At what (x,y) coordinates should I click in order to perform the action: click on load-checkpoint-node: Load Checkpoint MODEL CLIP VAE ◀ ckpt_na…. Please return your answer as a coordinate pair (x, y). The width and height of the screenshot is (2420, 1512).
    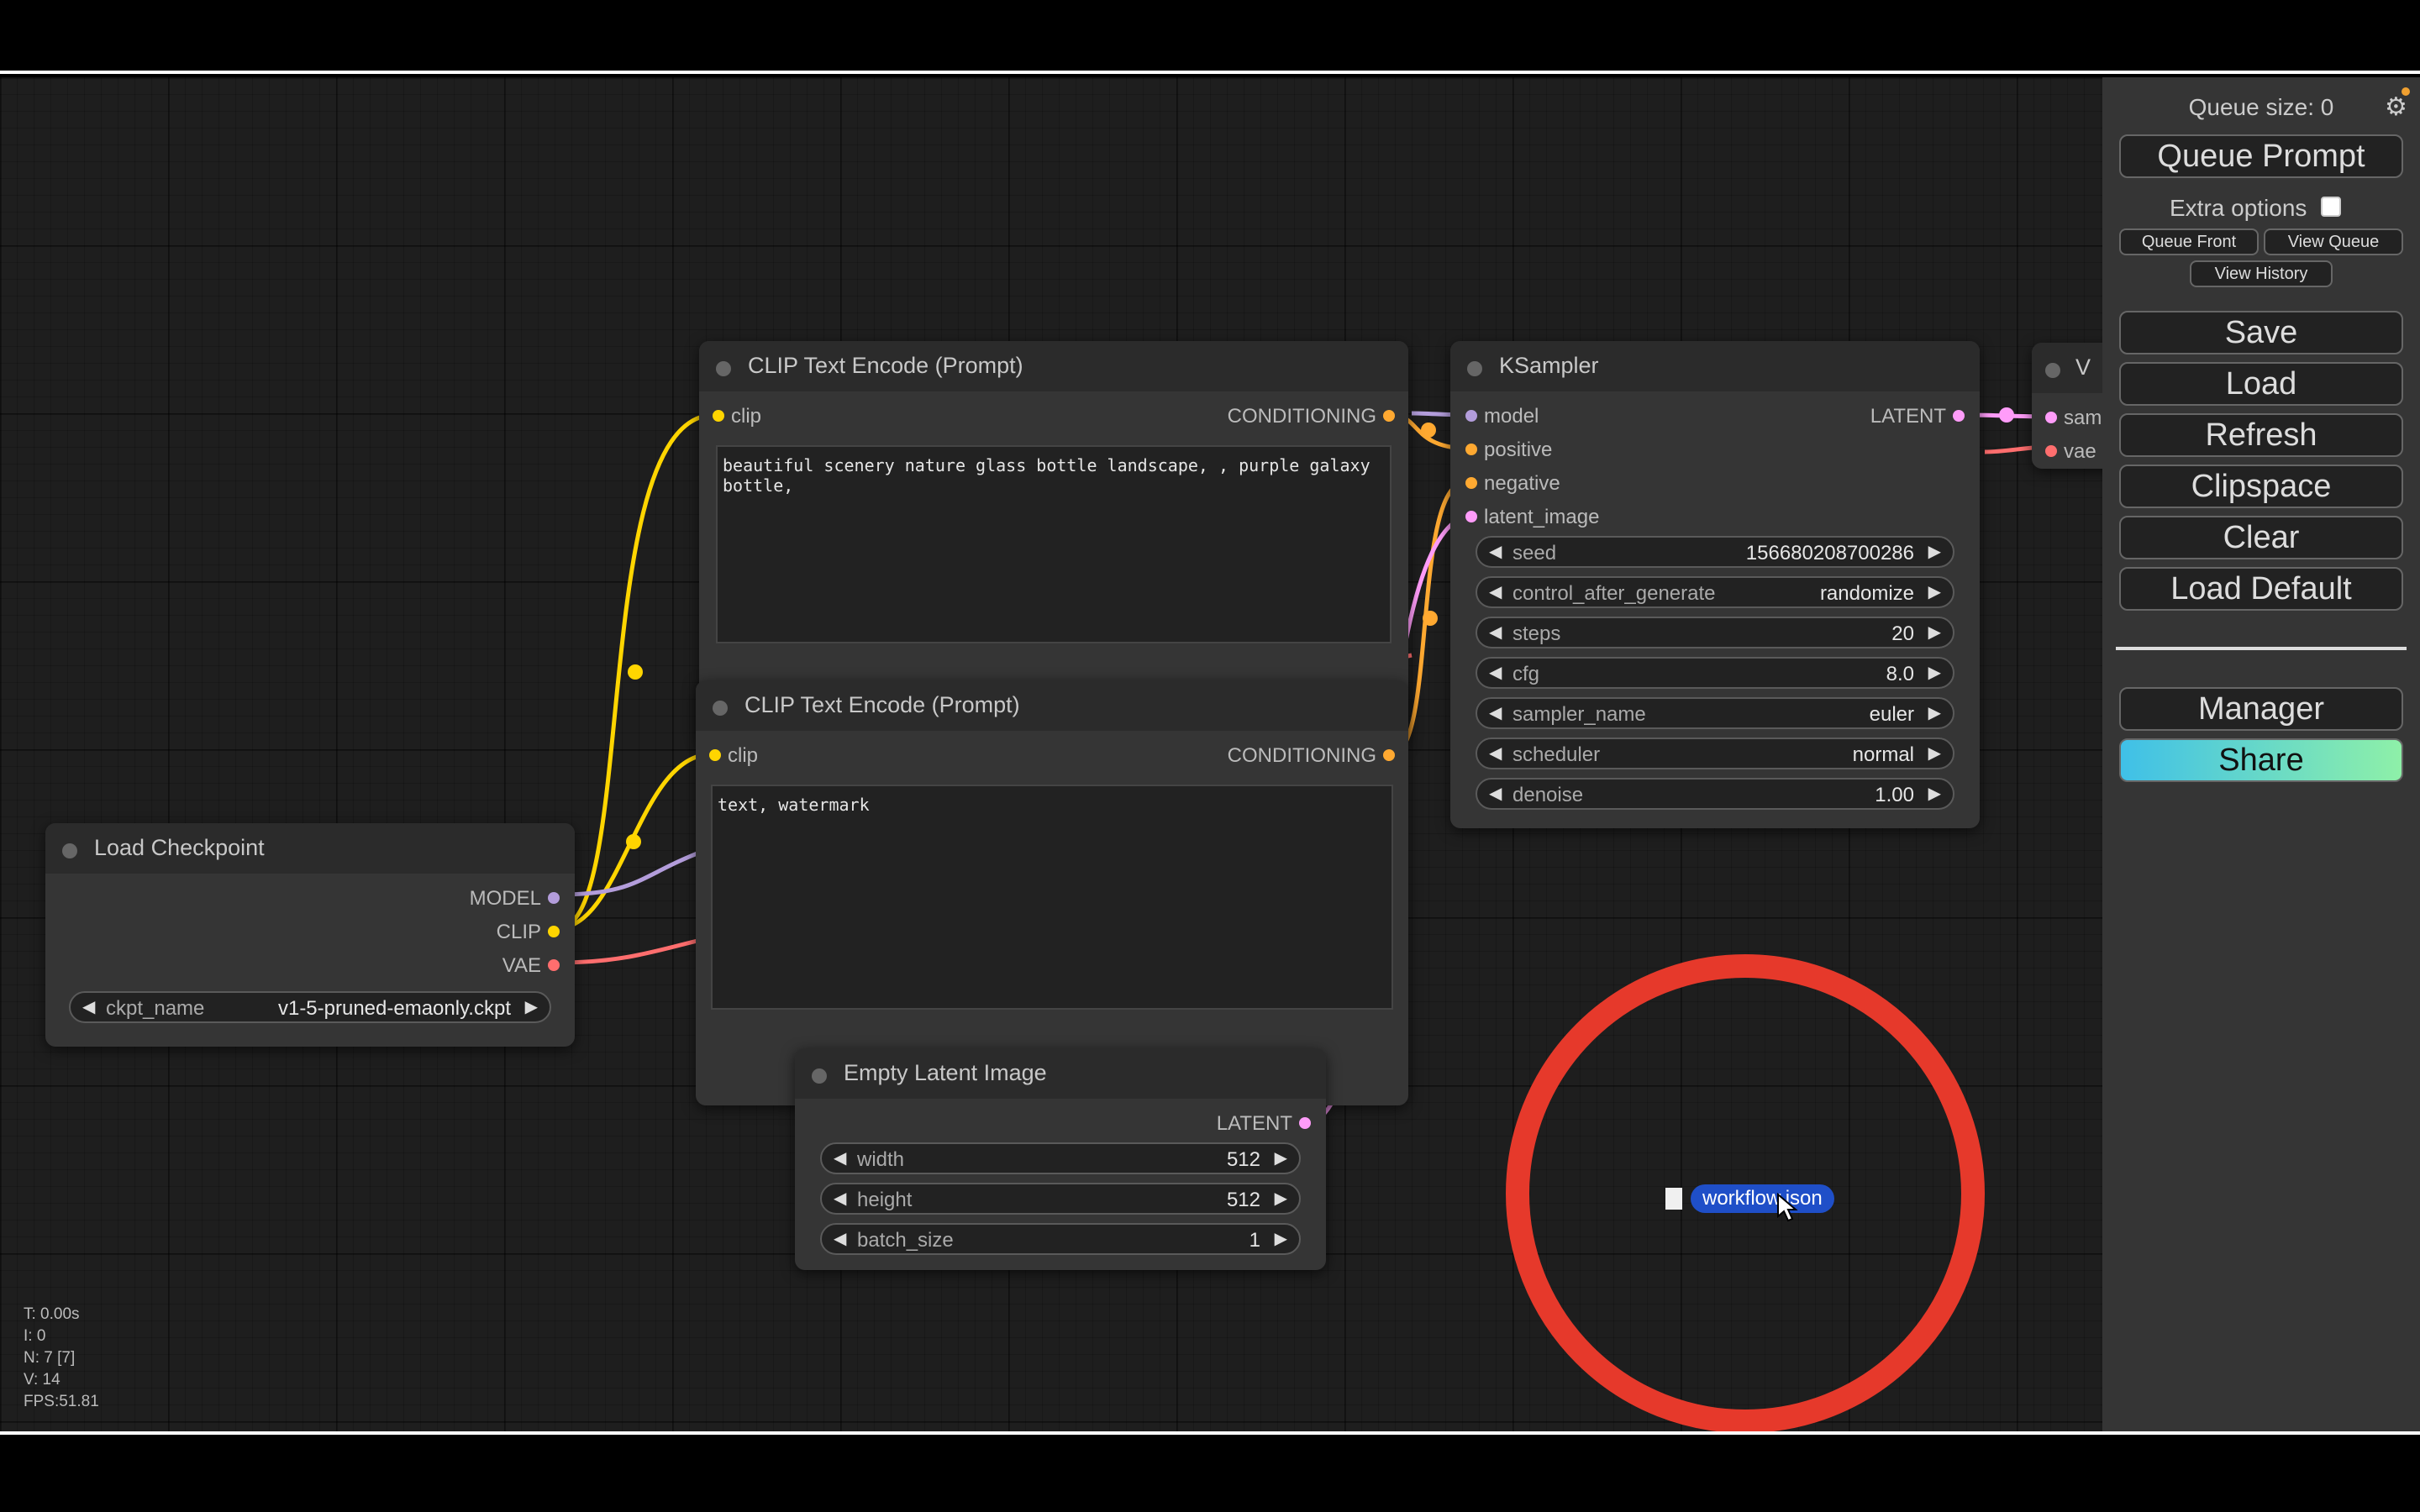
    Looking at the image, I should click on (310, 935).